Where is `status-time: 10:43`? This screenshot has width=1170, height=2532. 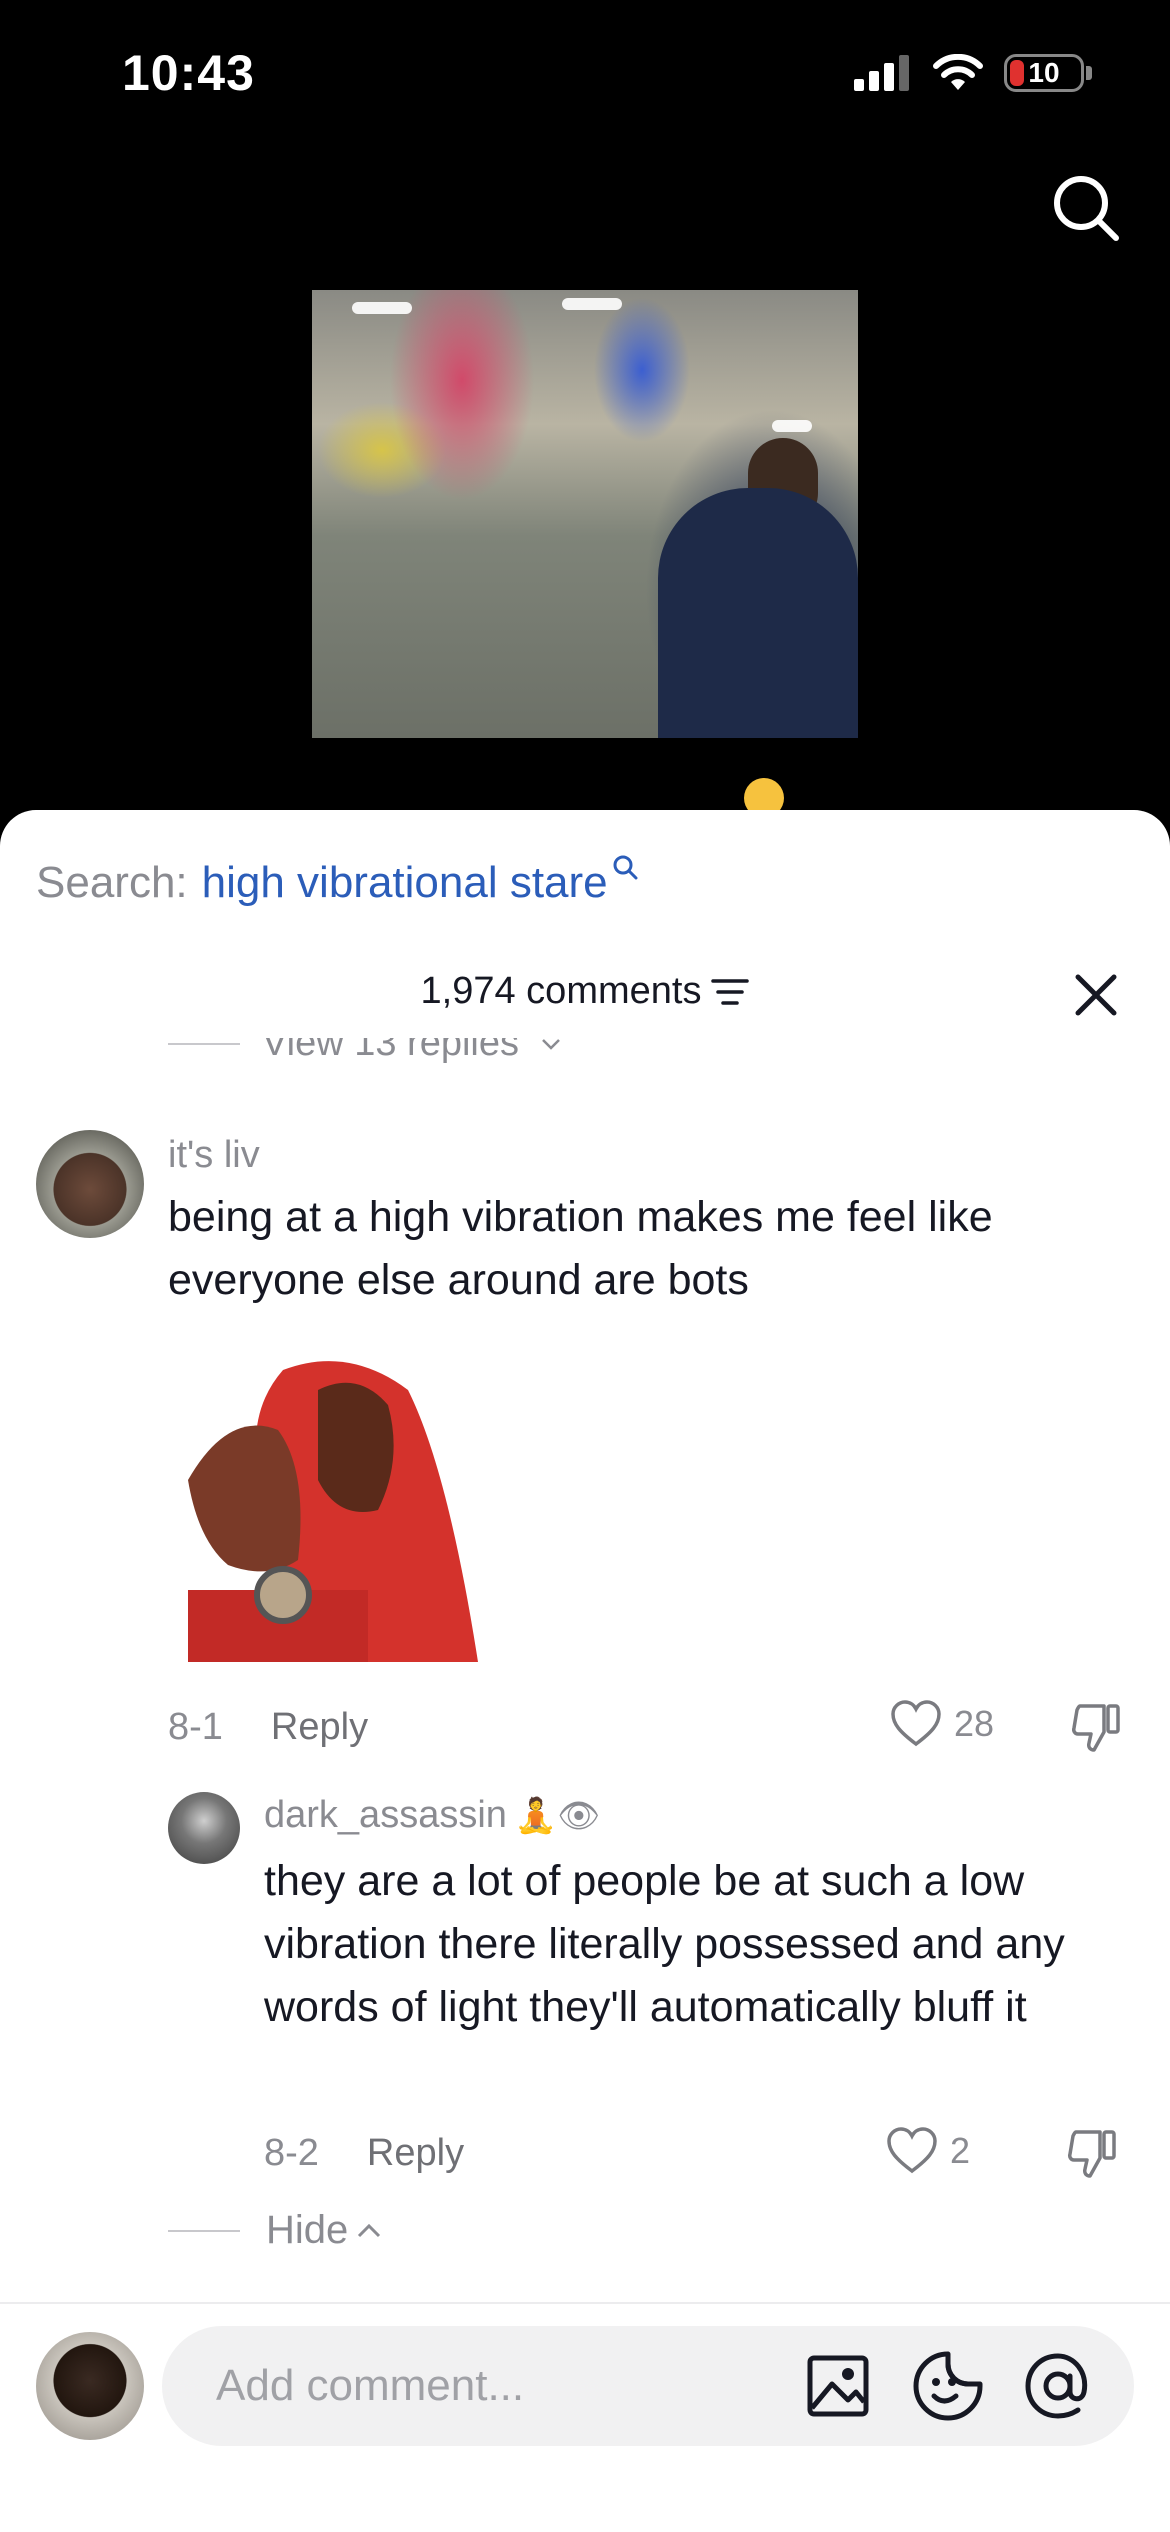 status-time: 10:43 is located at coordinates (188, 73).